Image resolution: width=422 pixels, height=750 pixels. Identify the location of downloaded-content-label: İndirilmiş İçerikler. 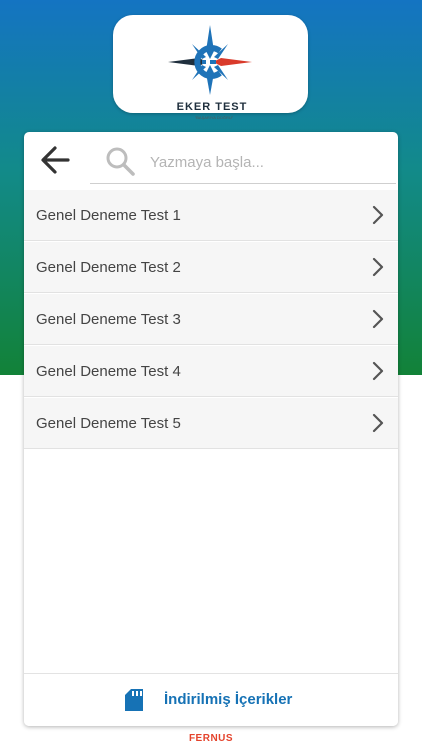
(228, 699).